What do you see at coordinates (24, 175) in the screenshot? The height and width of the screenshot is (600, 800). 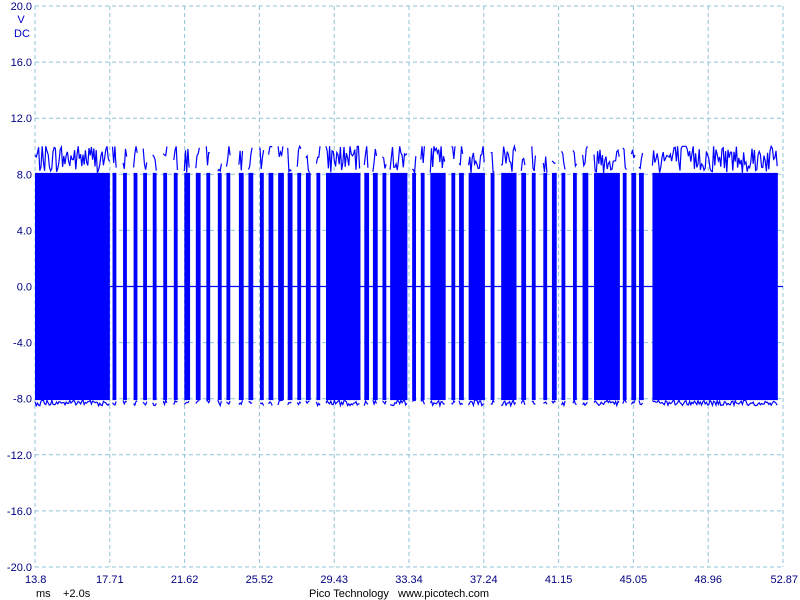 I see `y-tick-label: 8.0` at bounding box center [24, 175].